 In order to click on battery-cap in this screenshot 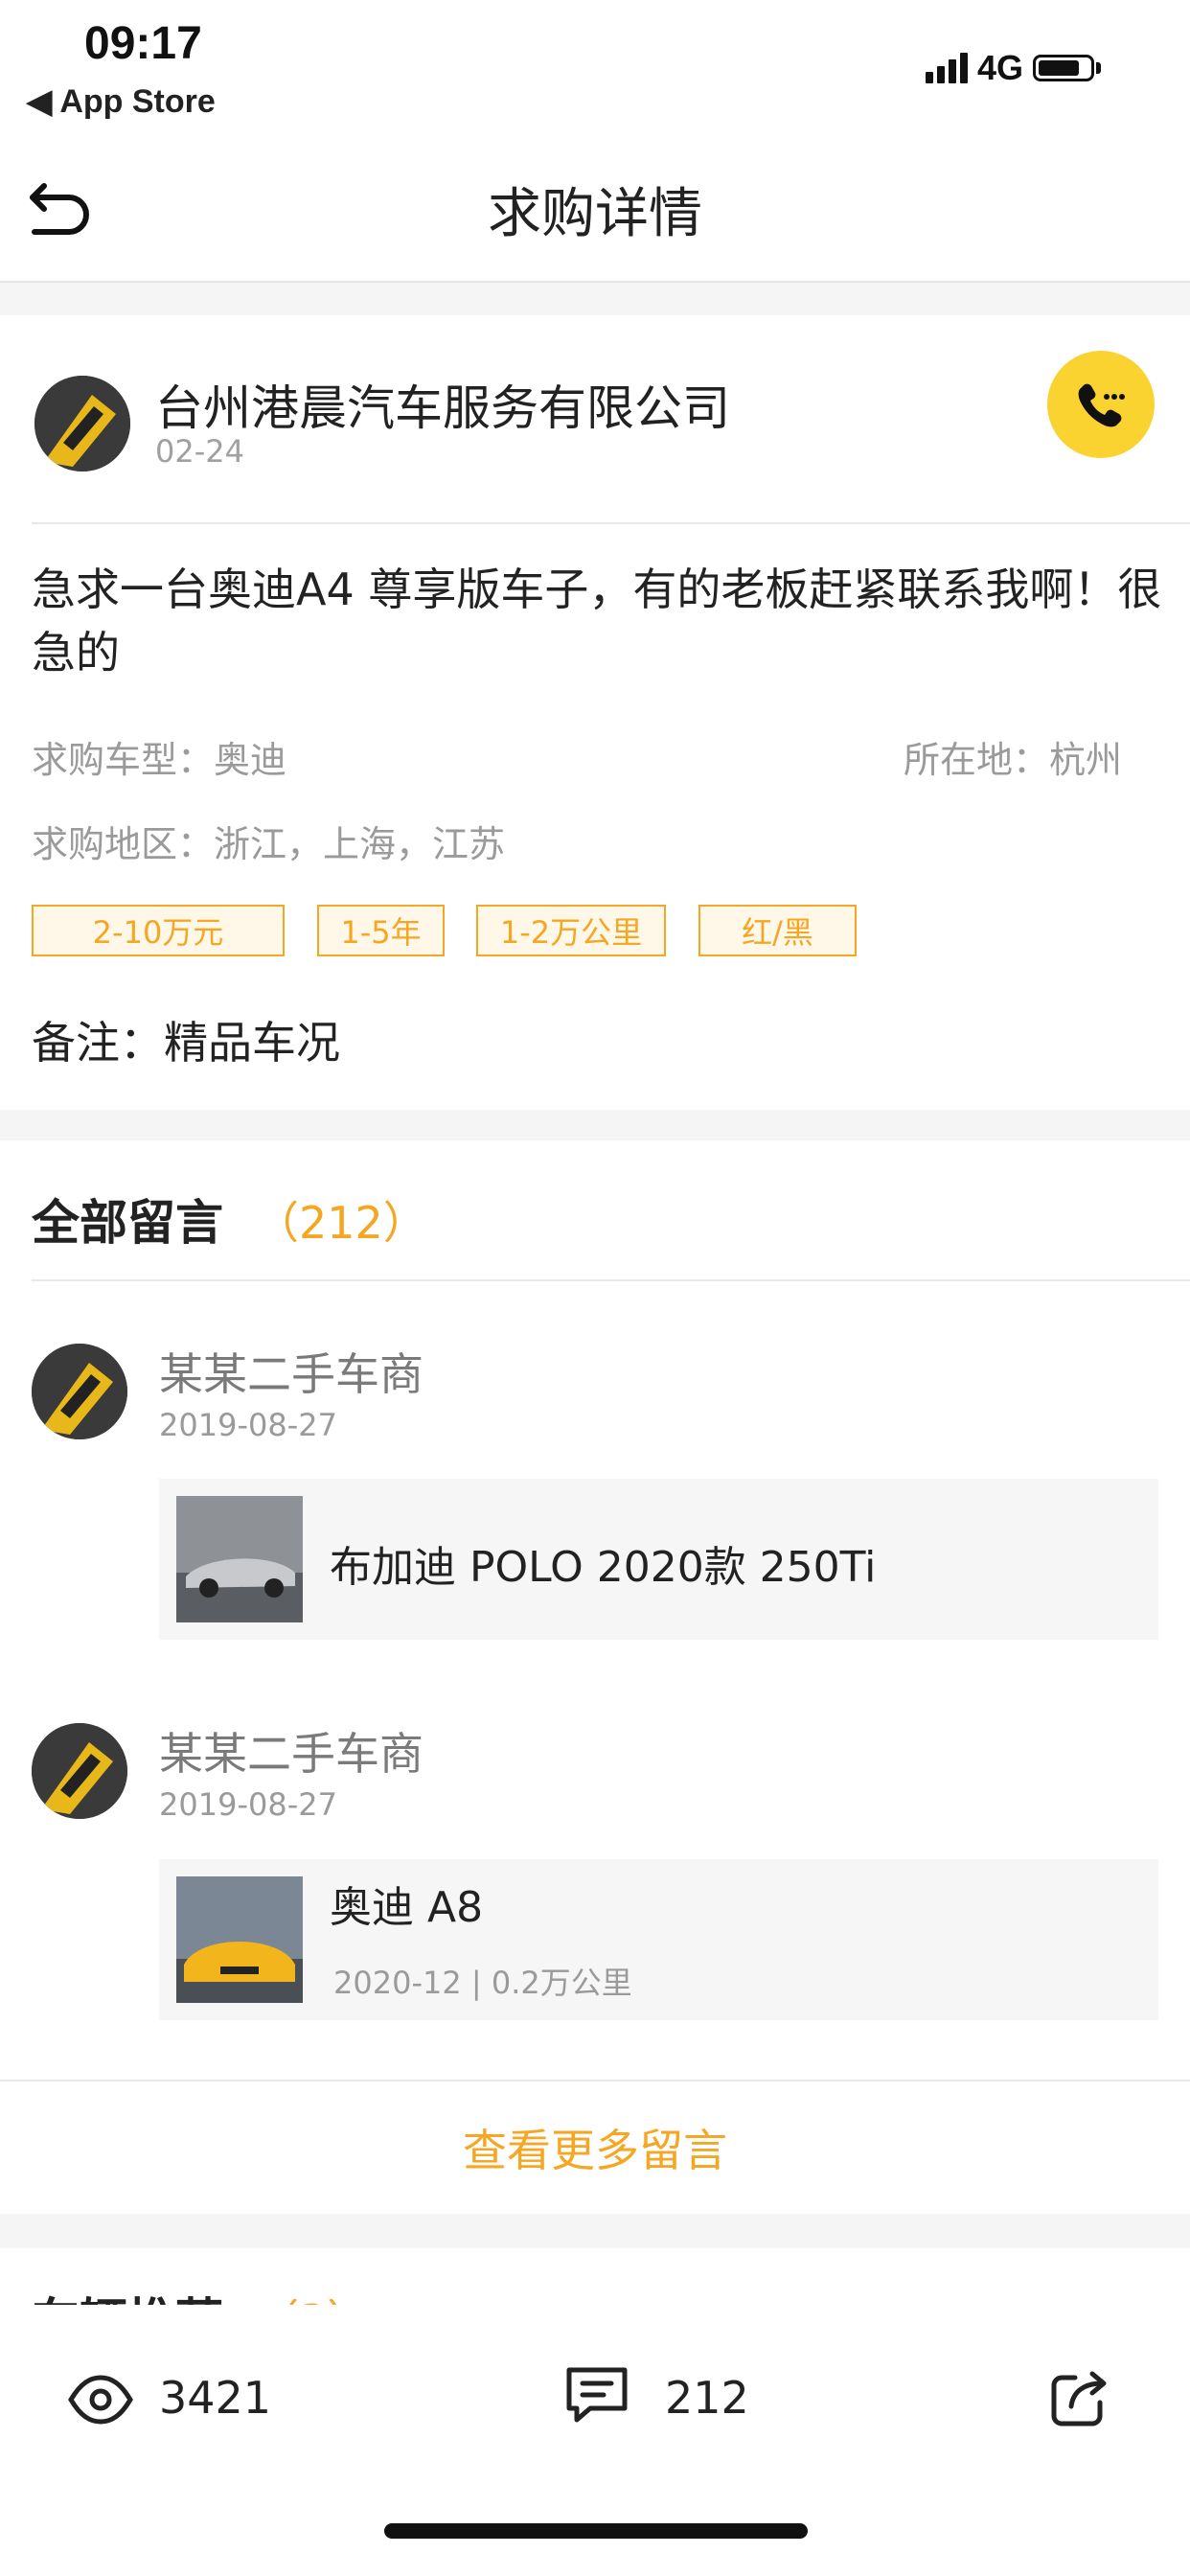, I will do `click(1099, 68)`.